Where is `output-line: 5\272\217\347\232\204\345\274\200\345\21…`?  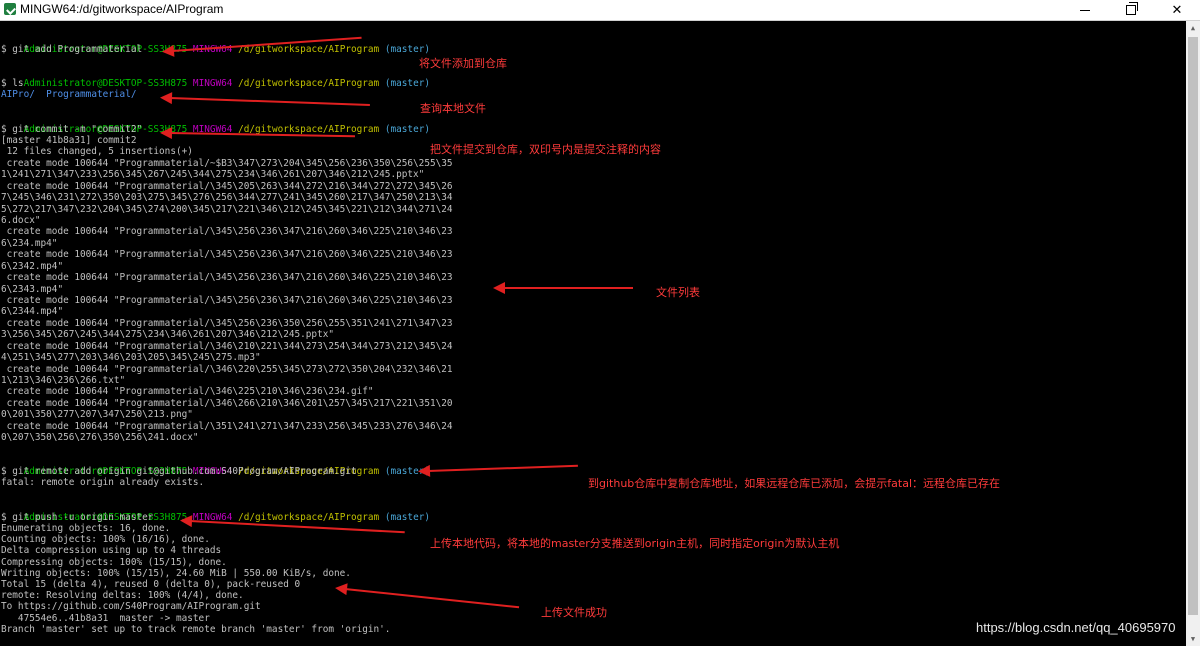
output-line: 5\272\217\347\232\204\345\274\200\345\21… is located at coordinates (227, 209).